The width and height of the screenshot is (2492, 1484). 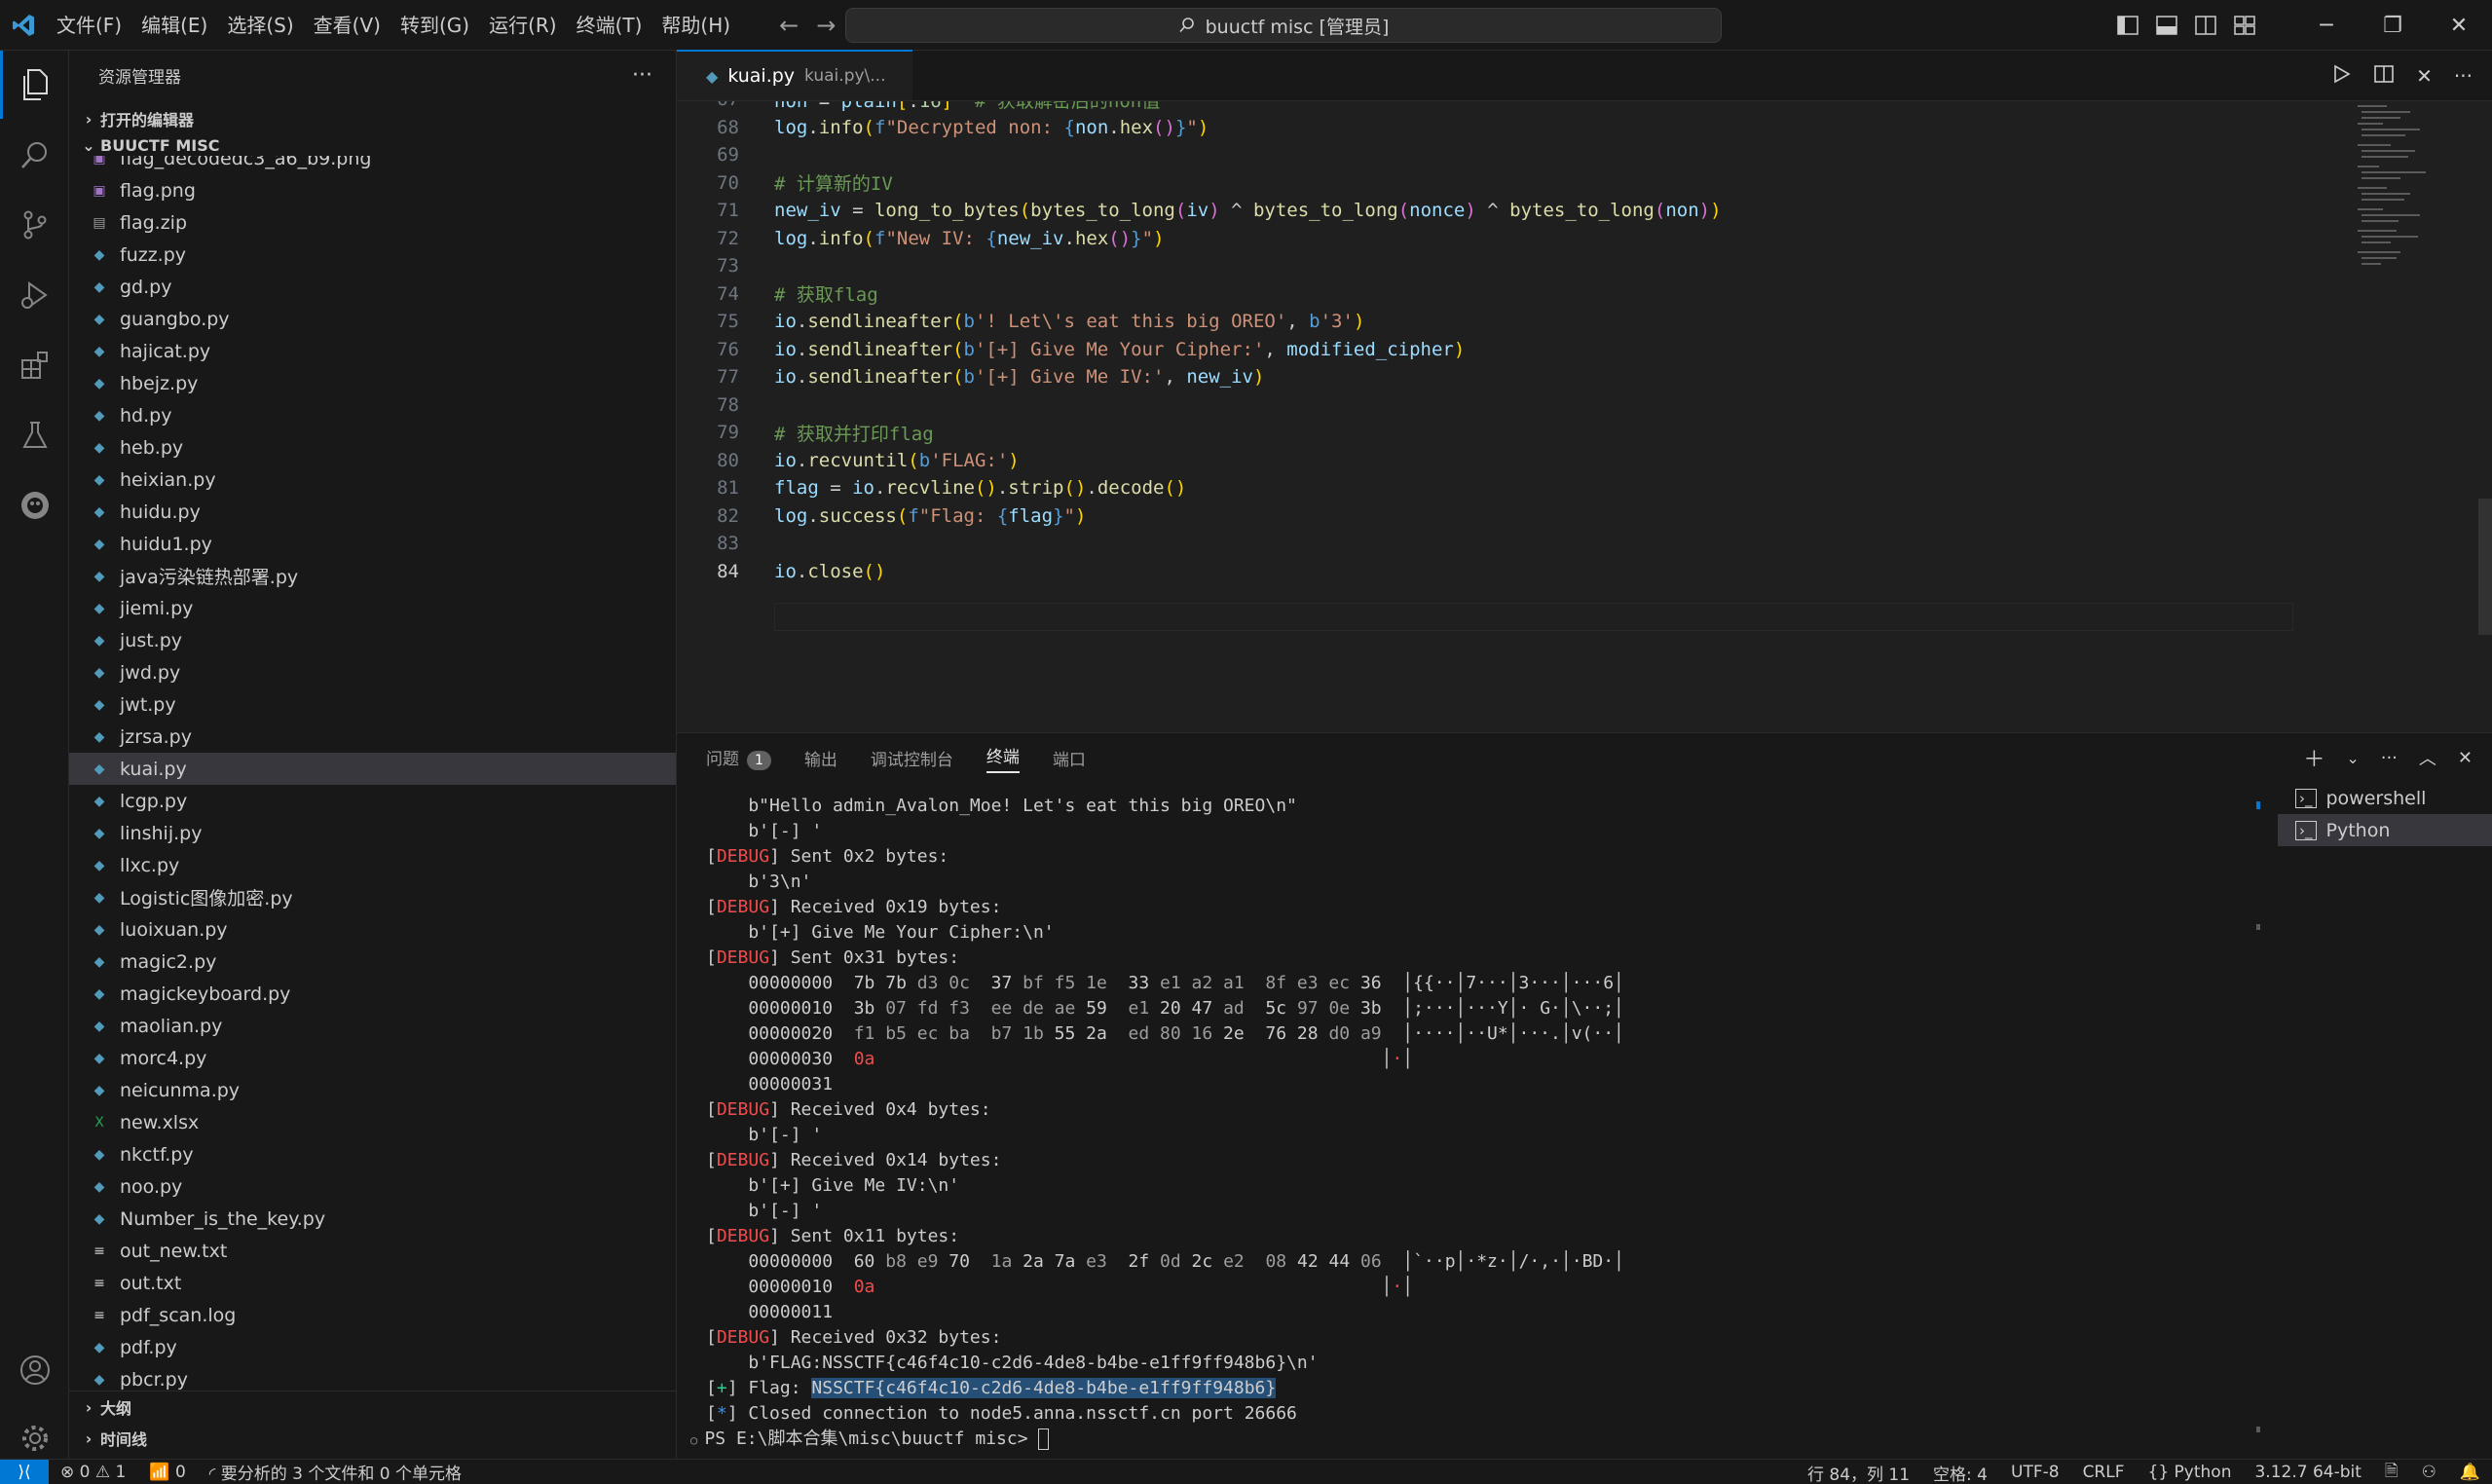 What do you see at coordinates (2326, 25) in the screenshot?
I see `minimize-icon: ─` at bounding box center [2326, 25].